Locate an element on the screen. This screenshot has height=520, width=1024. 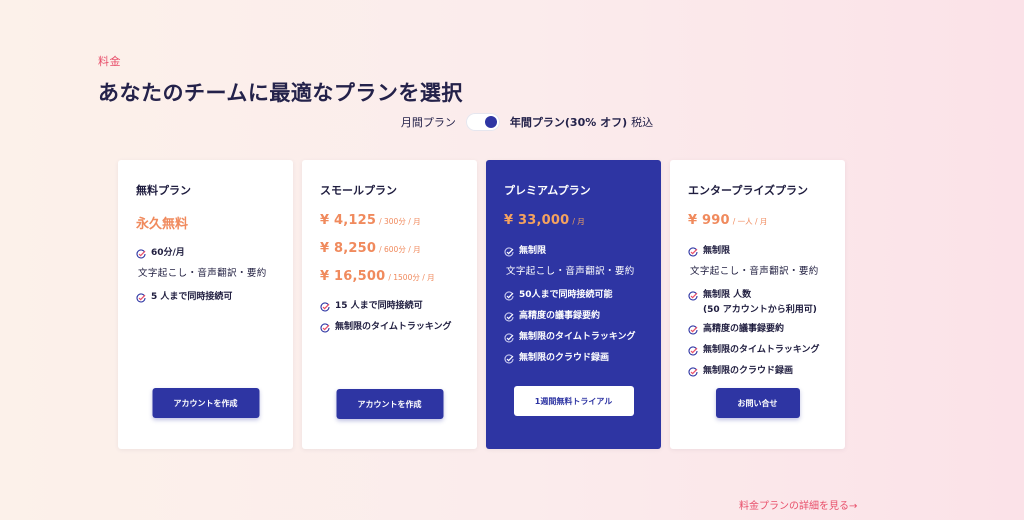
feature-item: 5 人まで同時接続可 is located at coordinates (205, 297).